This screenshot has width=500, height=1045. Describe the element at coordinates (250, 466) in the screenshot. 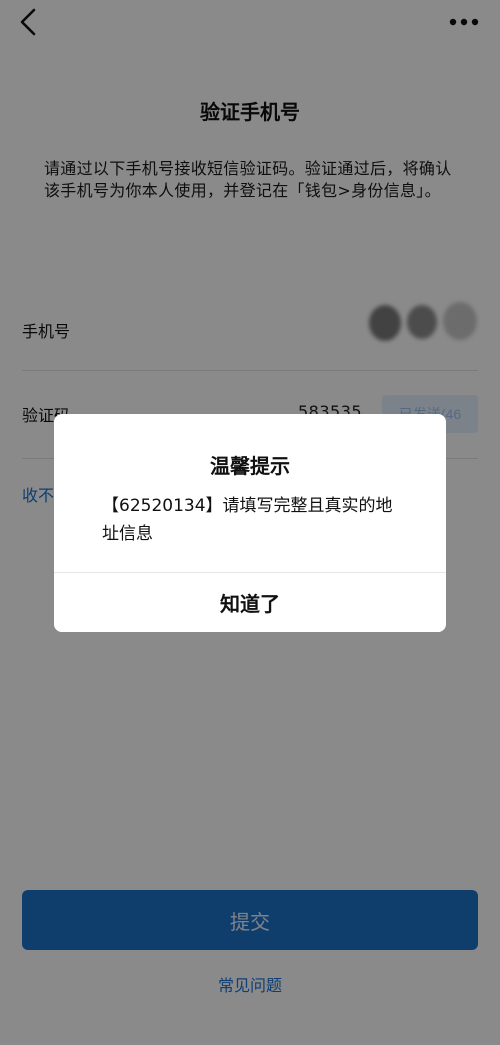

I see `dialog-title: 温馨提示` at that location.